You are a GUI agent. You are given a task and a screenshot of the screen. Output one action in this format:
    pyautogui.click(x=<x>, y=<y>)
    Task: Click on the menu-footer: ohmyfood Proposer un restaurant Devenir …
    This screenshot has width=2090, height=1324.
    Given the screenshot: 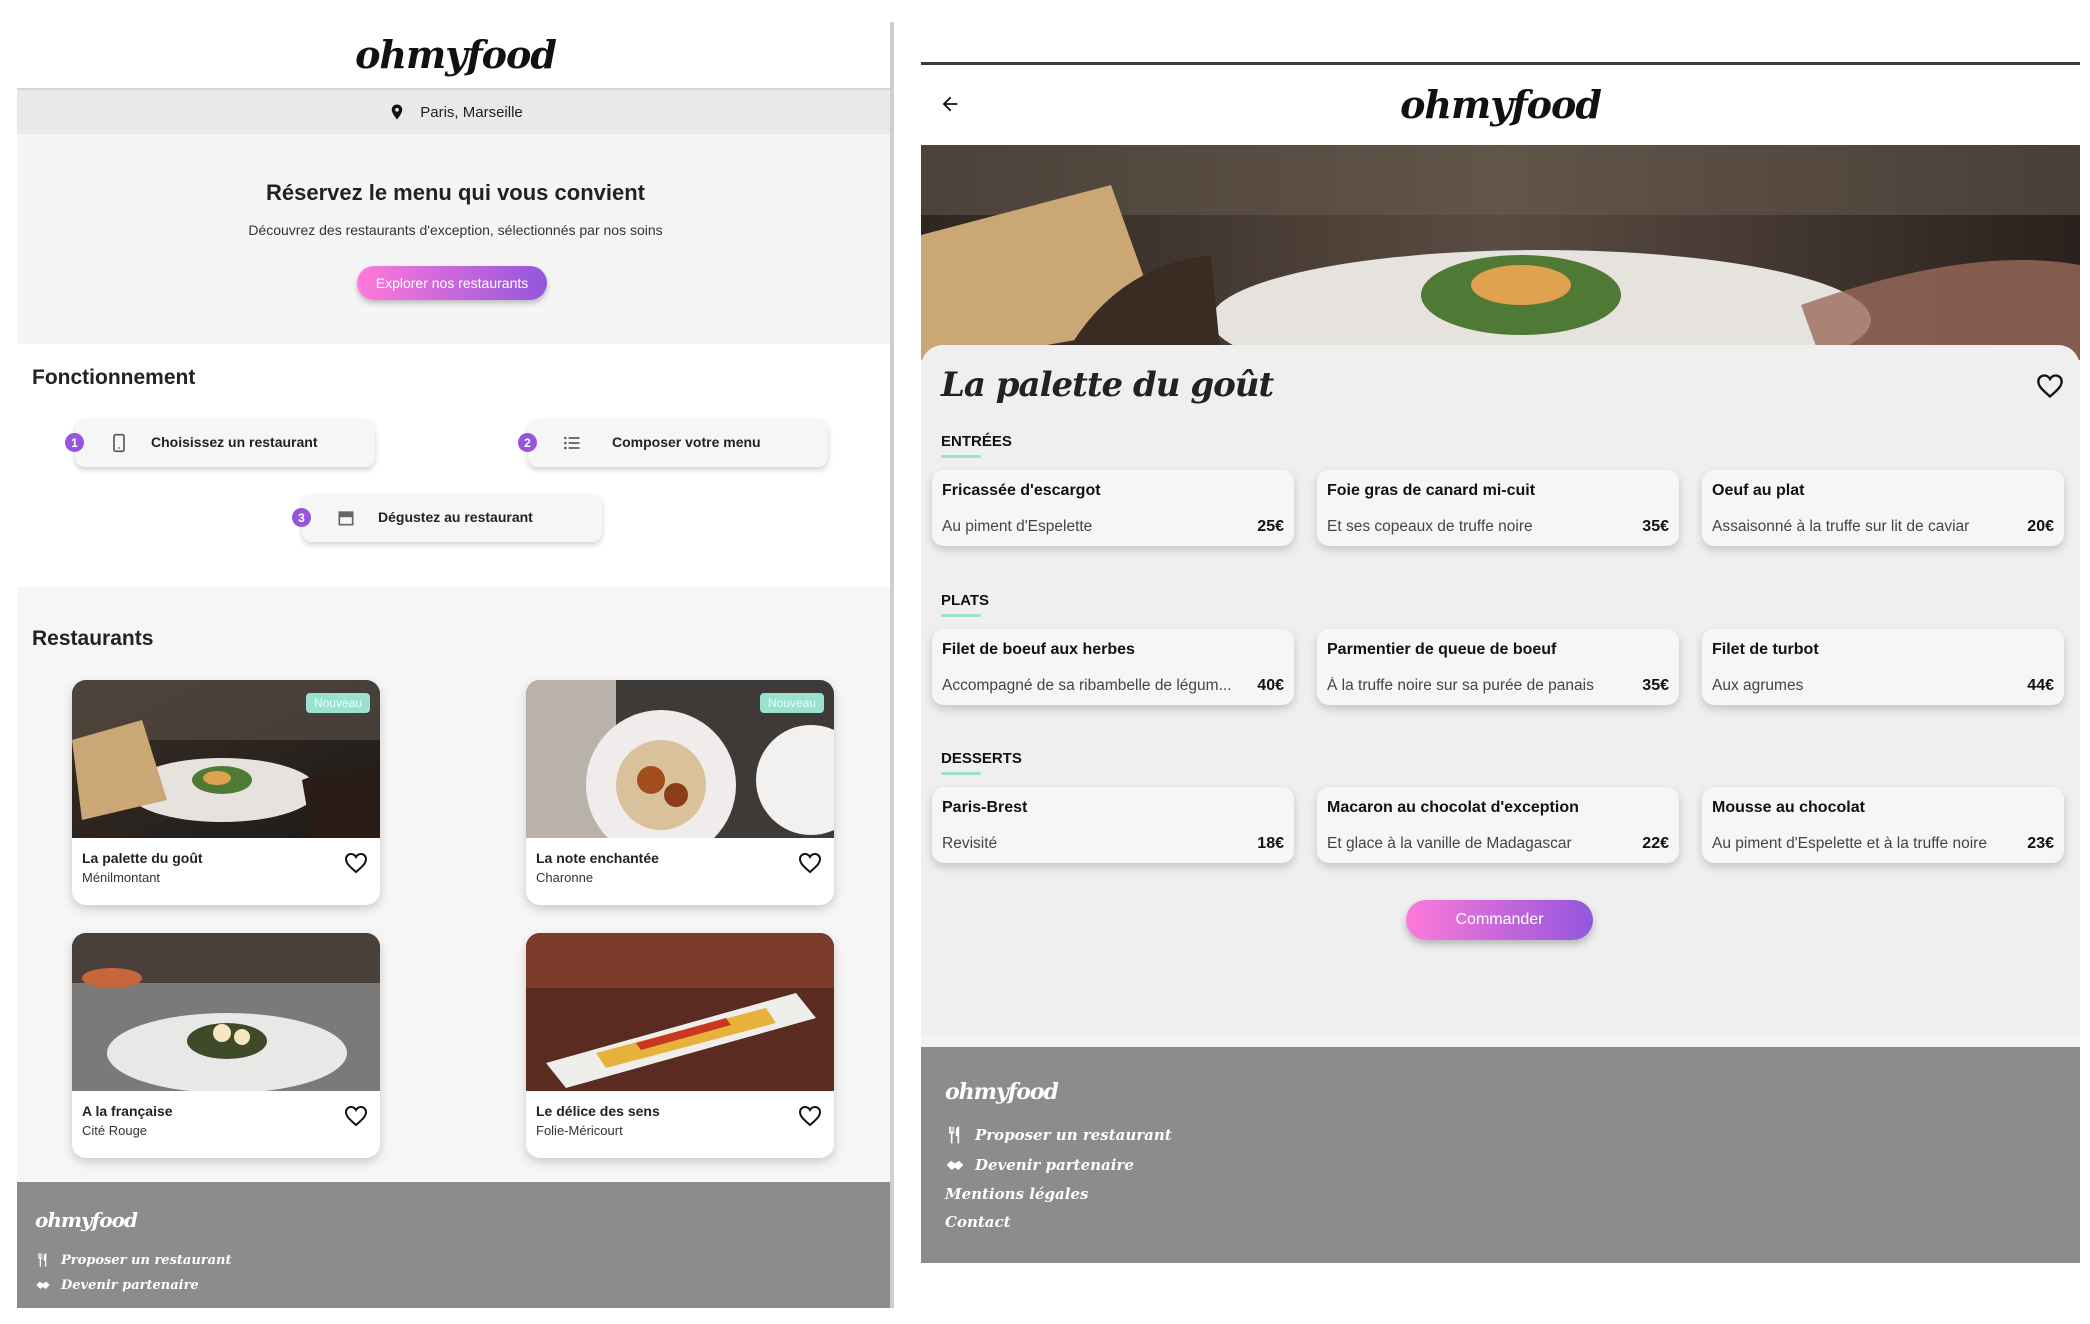 What is the action you would take?
    pyautogui.click(x=1500, y=1155)
    